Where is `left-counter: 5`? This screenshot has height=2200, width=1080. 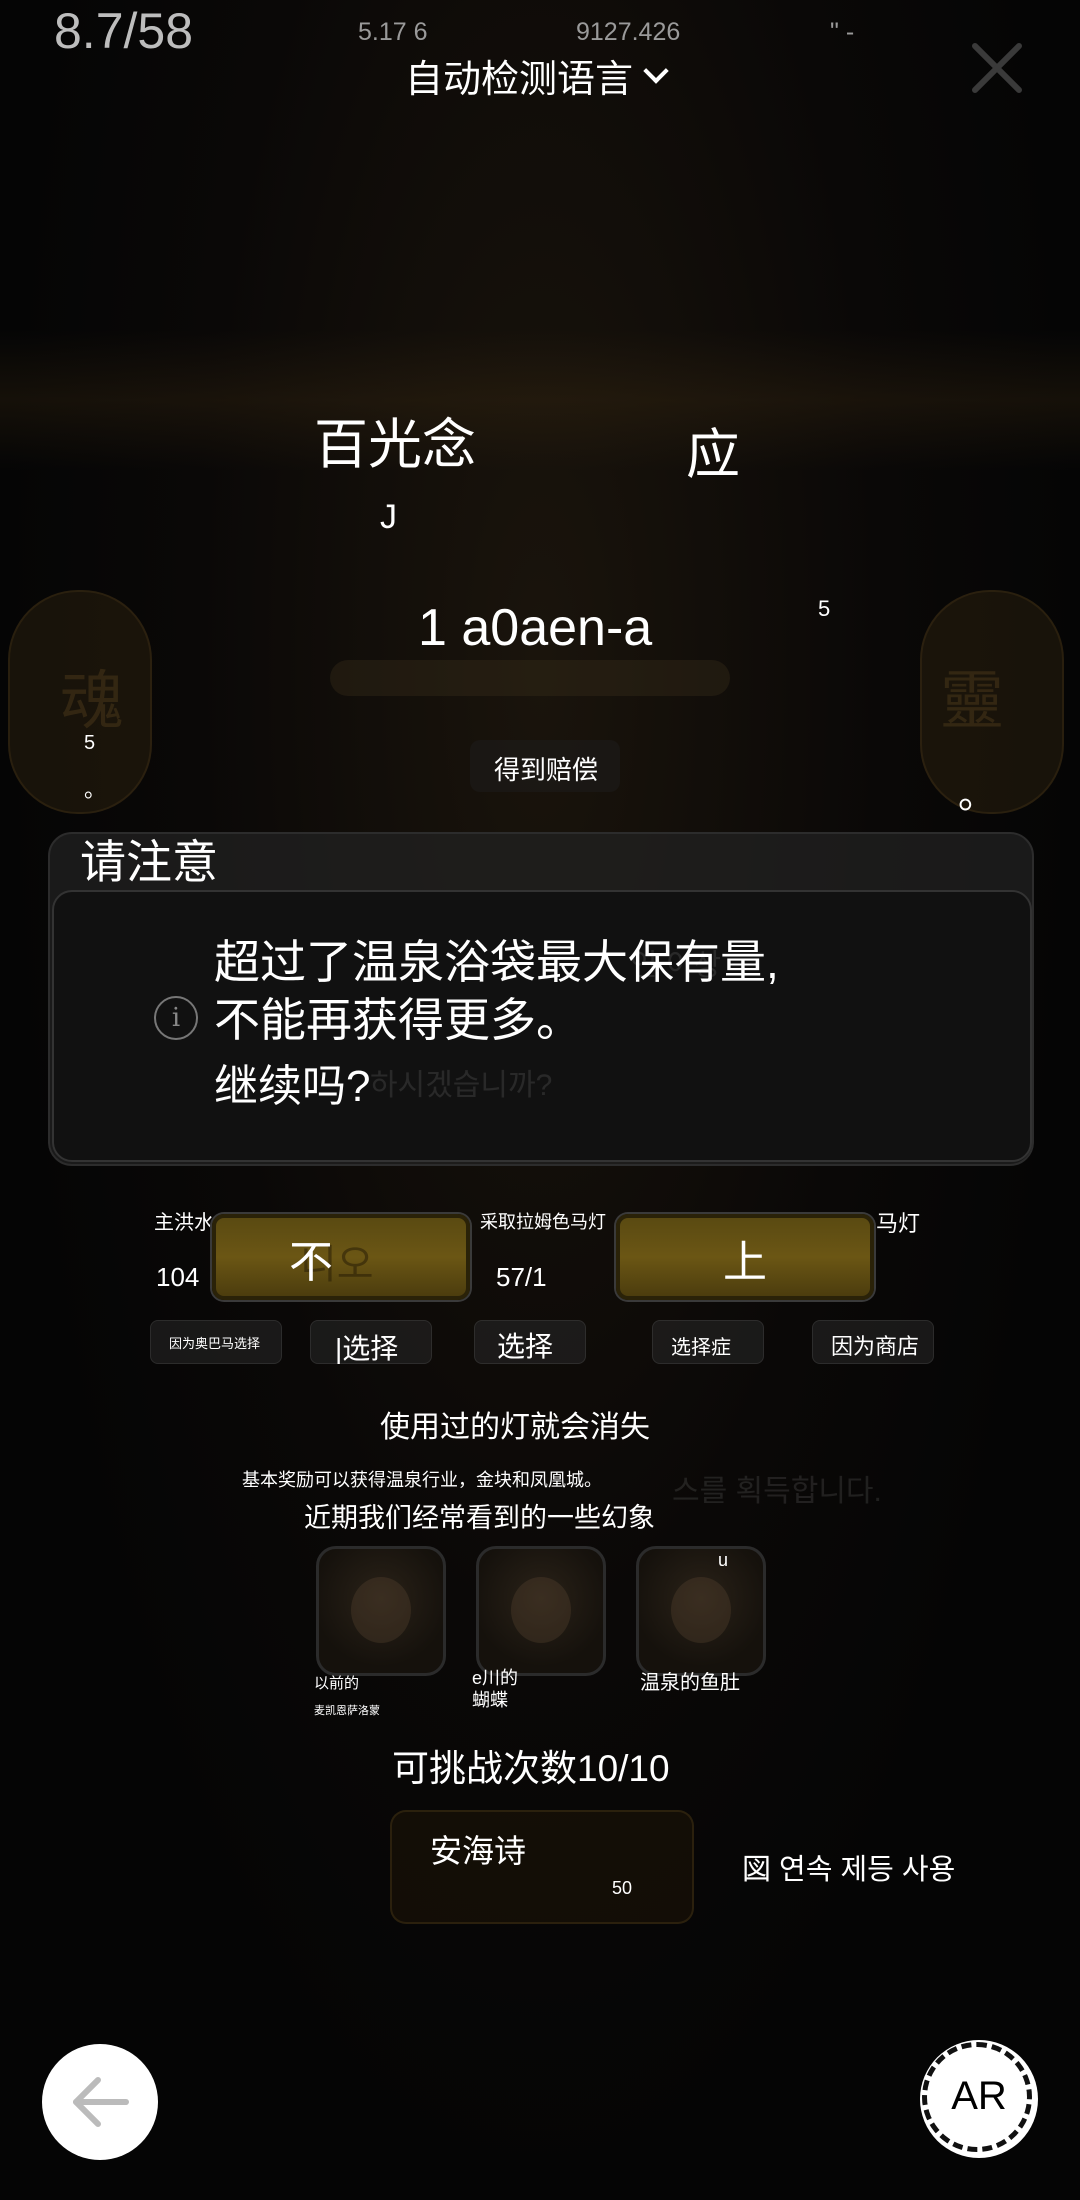
left-counter: 5 is located at coordinates (90, 743).